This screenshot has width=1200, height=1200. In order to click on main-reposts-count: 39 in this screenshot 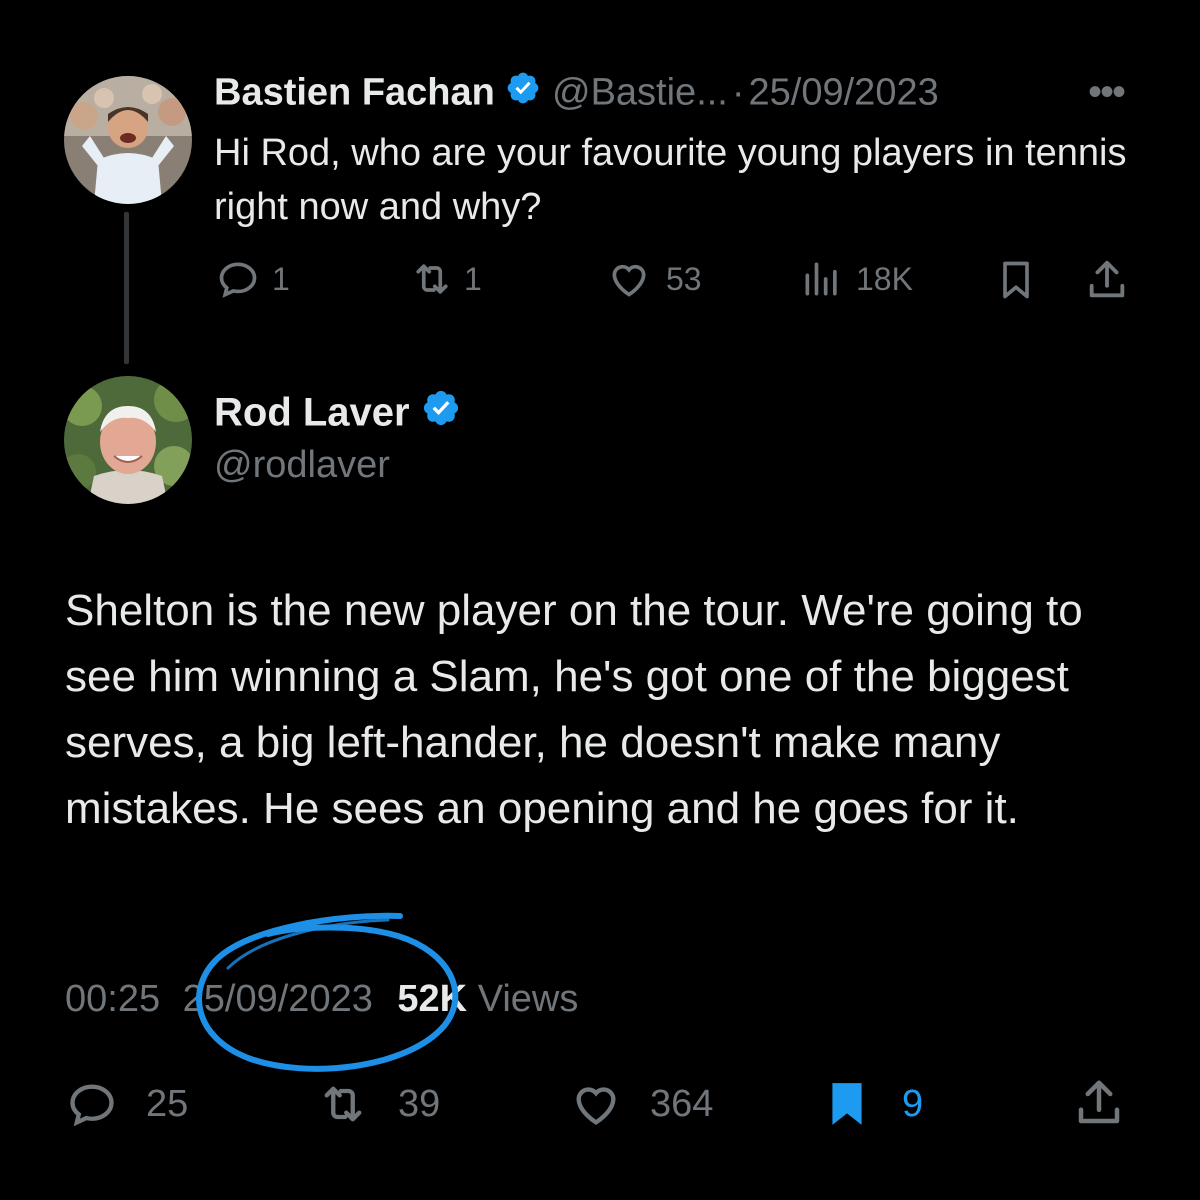, I will do `click(419, 1103)`.